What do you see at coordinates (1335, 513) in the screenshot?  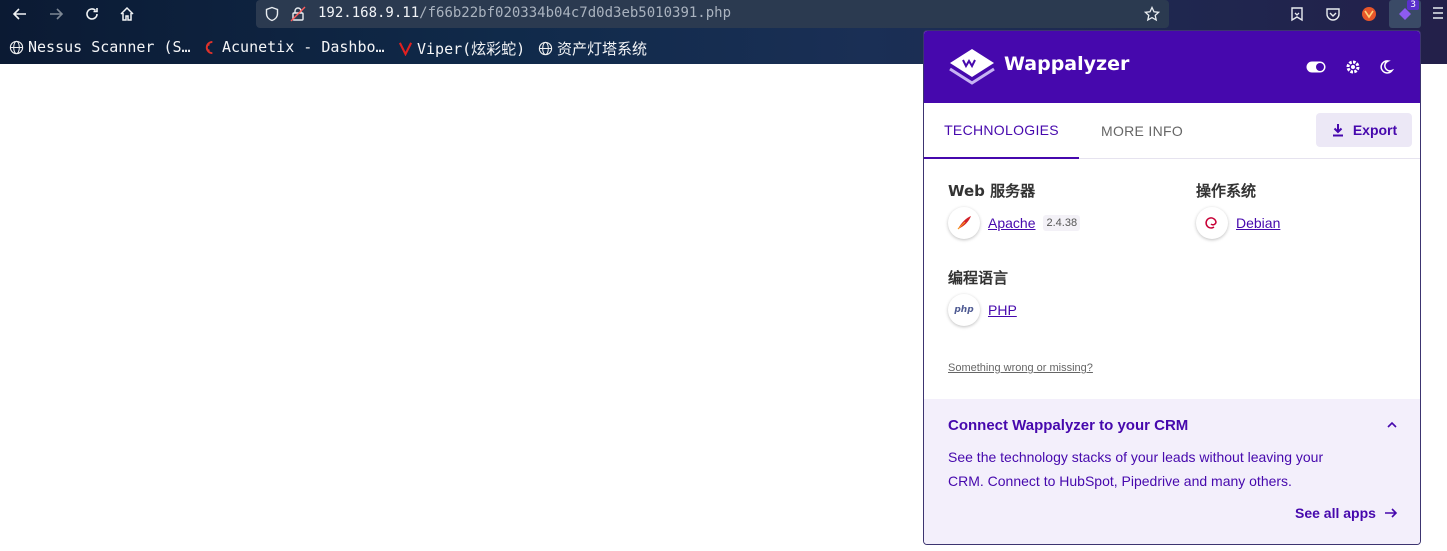 I see `see-all-apps-label: See all apps` at bounding box center [1335, 513].